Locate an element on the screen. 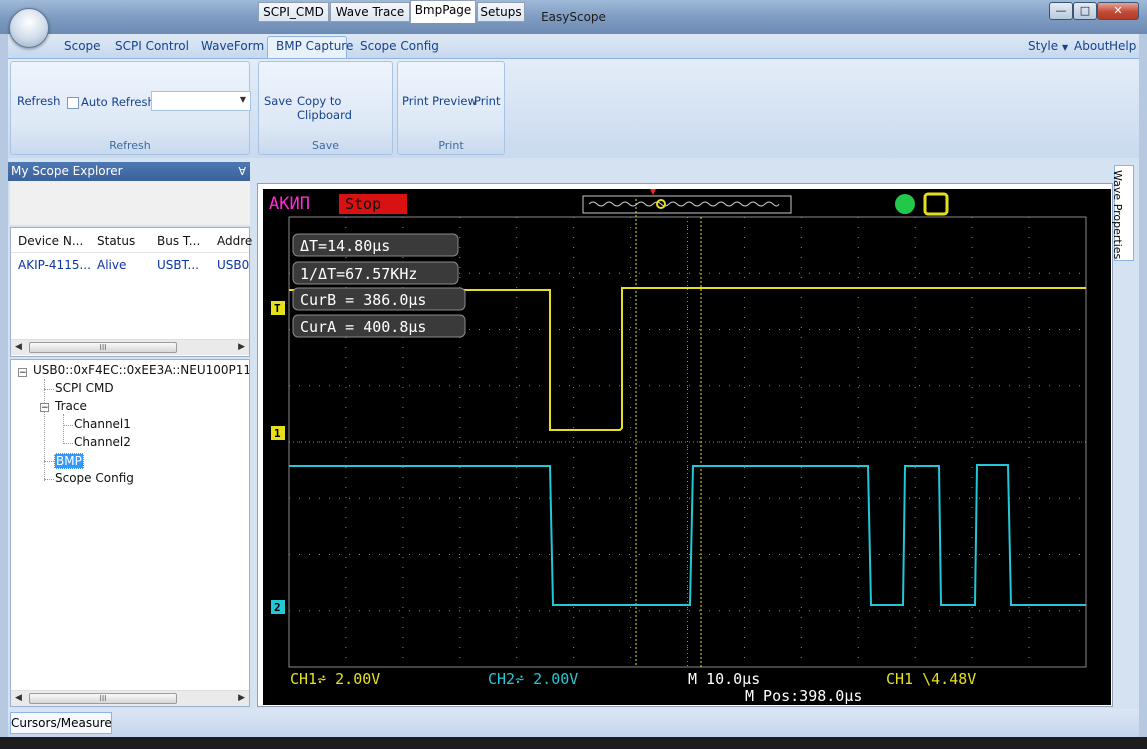 The image size is (1147, 749). print-preview-button: Print Preview is located at coordinates (439, 101).